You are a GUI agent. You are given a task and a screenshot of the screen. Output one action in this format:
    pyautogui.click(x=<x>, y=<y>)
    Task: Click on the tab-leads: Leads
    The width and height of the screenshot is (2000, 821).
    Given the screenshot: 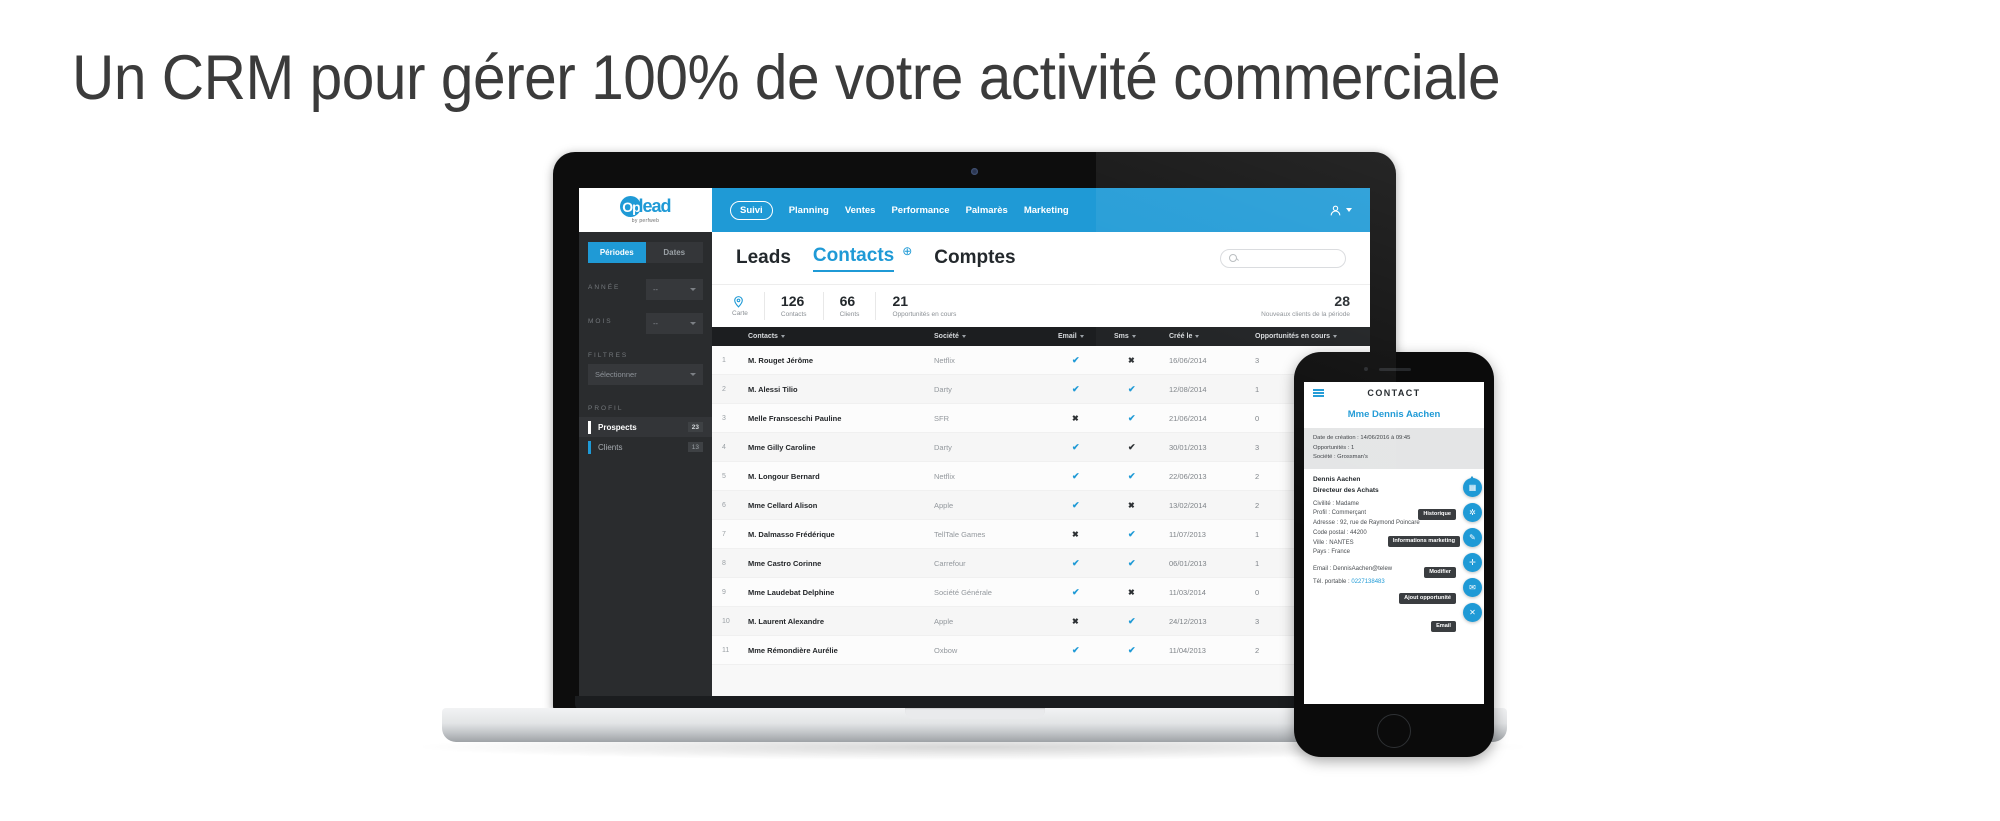 What is the action you would take?
    pyautogui.click(x=763, y=258)
    